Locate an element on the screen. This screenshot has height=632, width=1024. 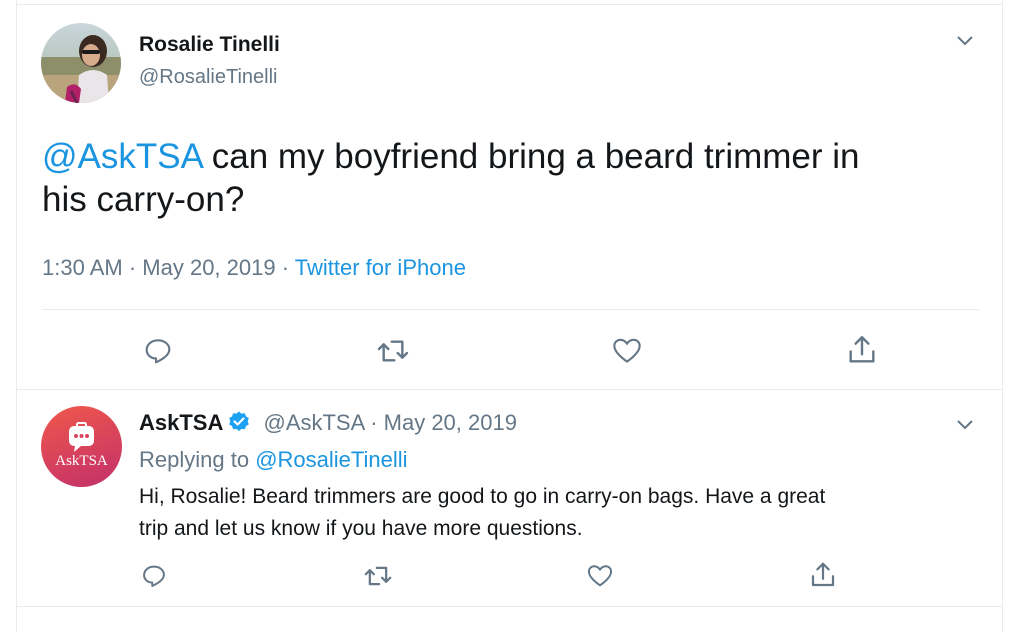
tweet-date: May 20, 2019 is located at coordinates (208, 267).